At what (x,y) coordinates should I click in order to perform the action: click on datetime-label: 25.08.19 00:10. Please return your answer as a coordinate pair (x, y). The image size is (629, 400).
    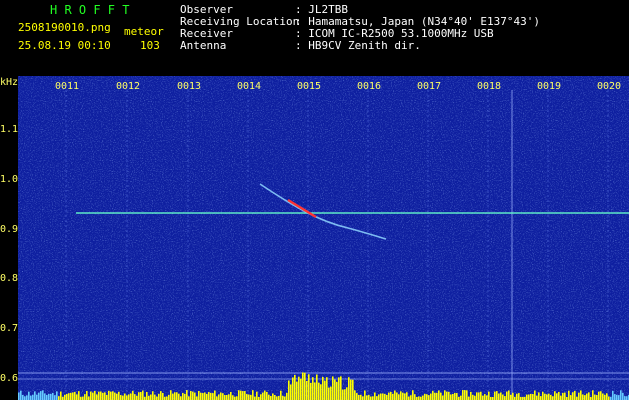
    Looking at the image, I should click on (64, 45).